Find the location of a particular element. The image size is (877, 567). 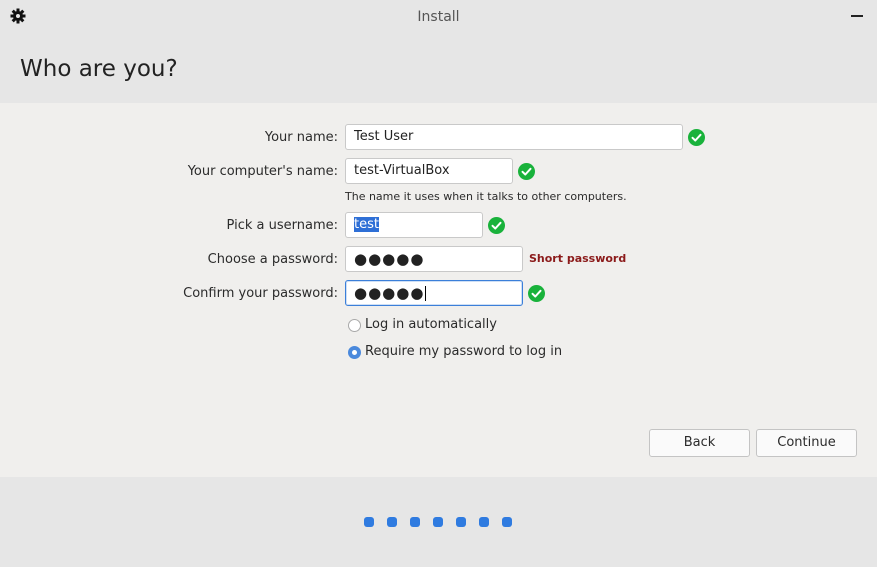

text-caret is located at coordinates (426, 293).